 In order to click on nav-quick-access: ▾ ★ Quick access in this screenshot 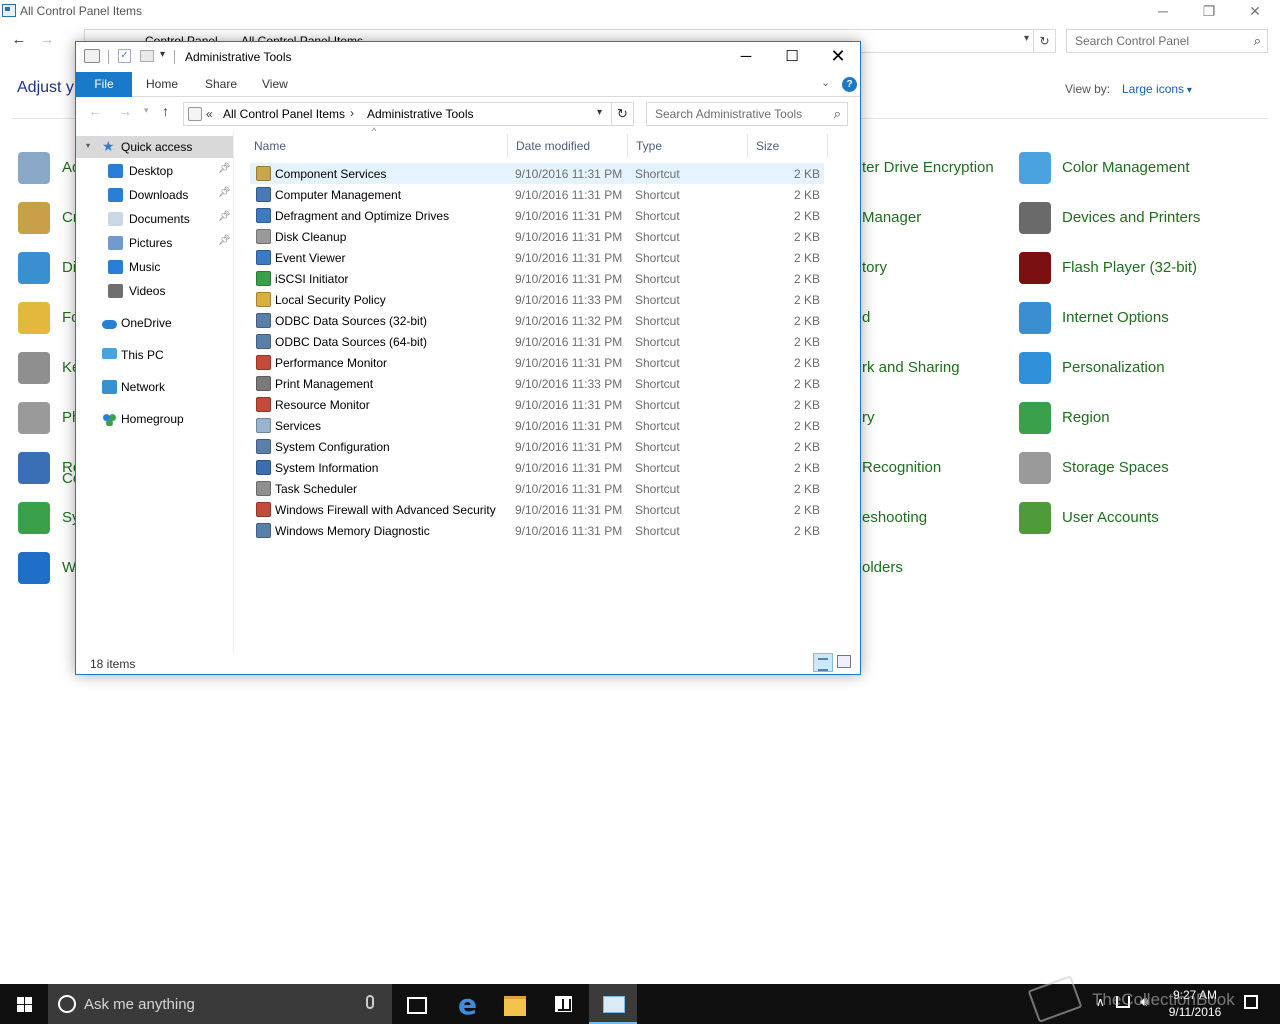, I will do `click(154, 147)`.